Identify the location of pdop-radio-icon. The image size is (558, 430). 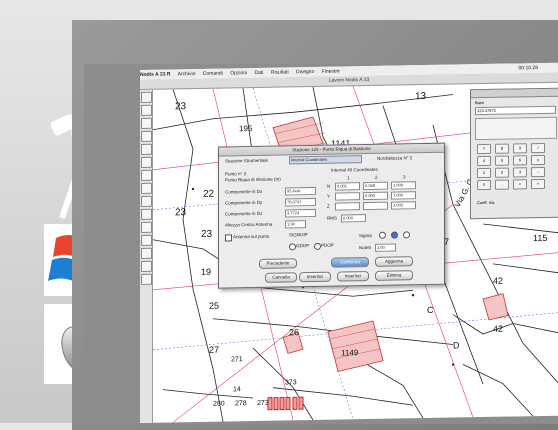
(317, 246).